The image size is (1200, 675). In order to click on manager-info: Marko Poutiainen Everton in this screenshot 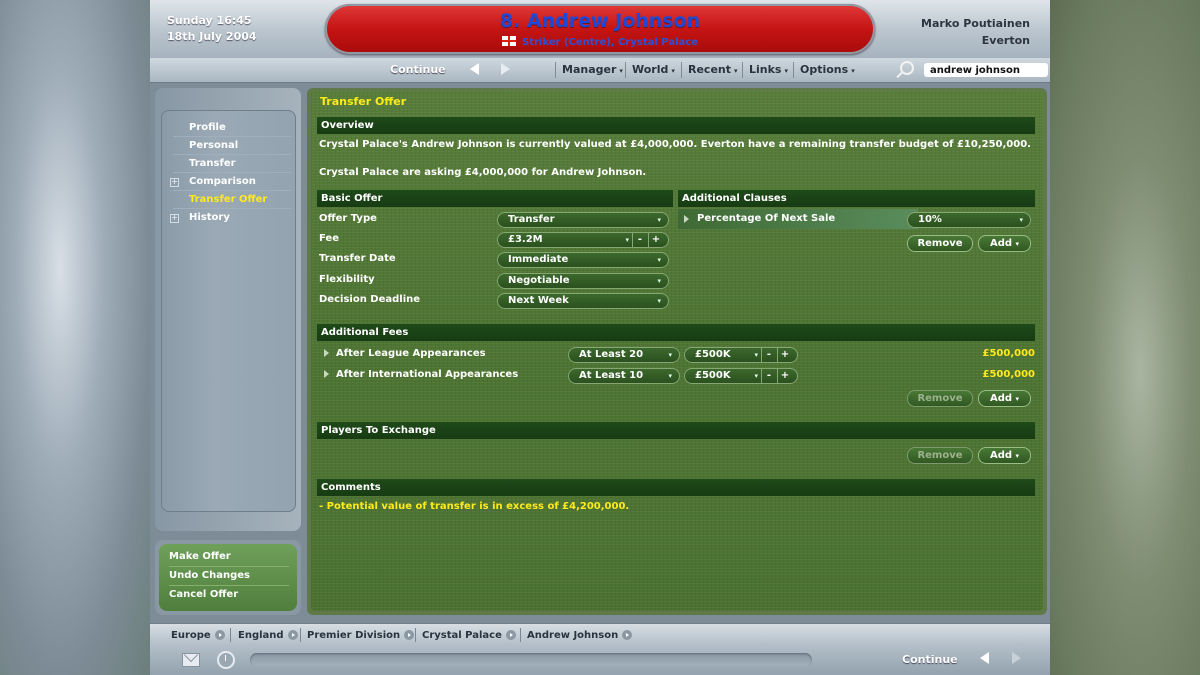, I will do `click(975, 32)`.